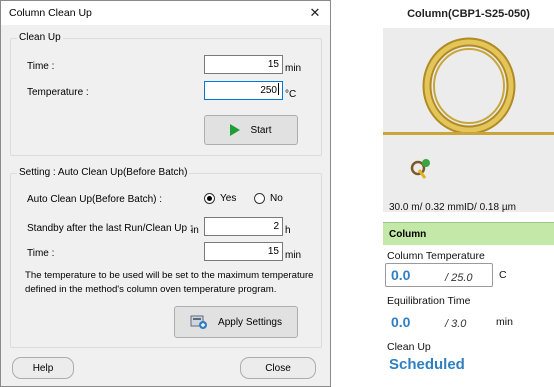 This screenshot has height=387, width=554. Describe the element at coordinates (456, 324) in the screenshot. I see `equilibration-time-setpoint: / 3.0` at that location.